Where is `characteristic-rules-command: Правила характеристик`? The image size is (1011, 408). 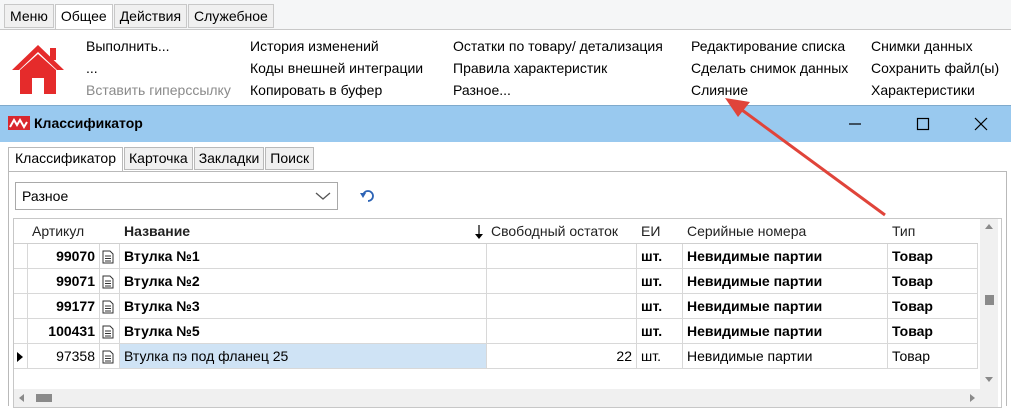 characteristic-rules-command: Правила характеристик is located at coordinates (558, 68).